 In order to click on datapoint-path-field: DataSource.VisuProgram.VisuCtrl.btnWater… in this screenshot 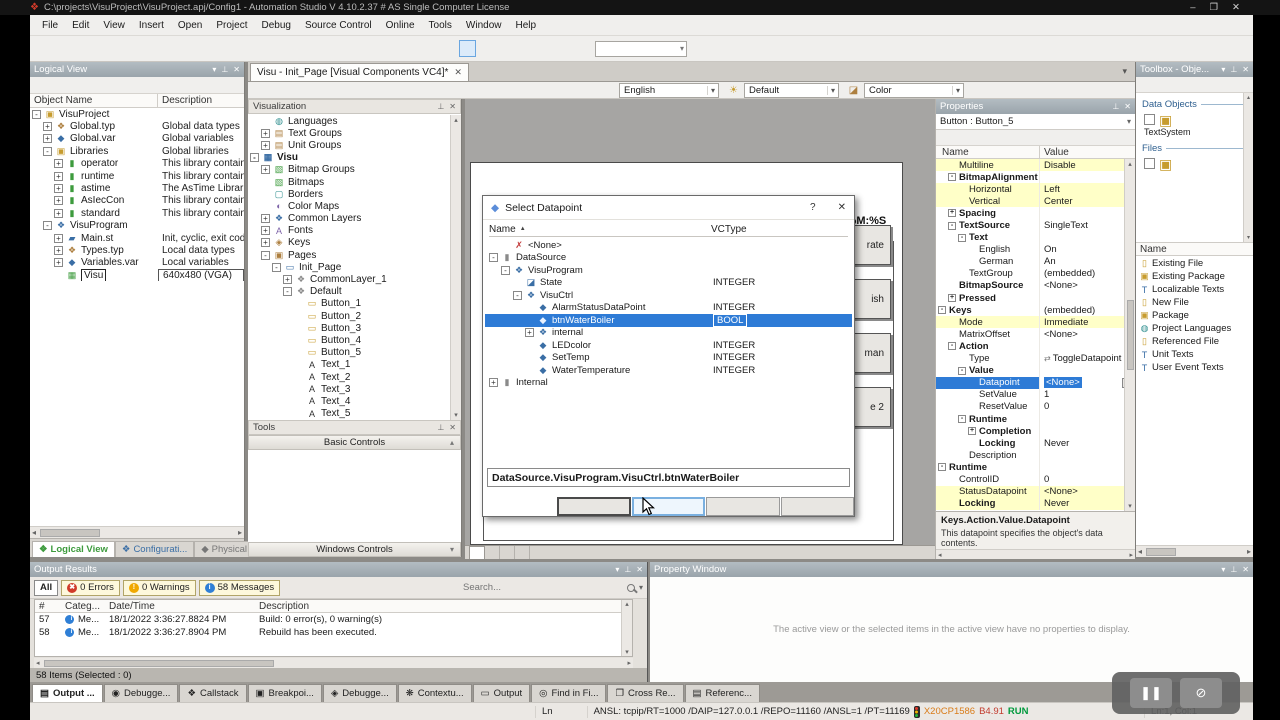, I will do `click(668, 477)`.